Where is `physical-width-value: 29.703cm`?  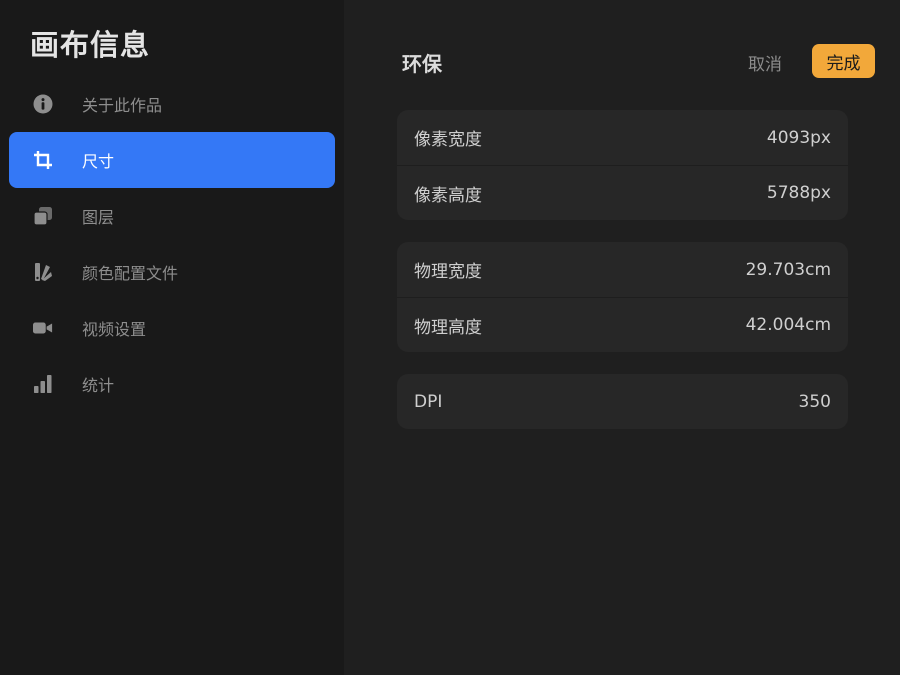
physical-width-value: 29.703cm is located at coordinates (788, 270).